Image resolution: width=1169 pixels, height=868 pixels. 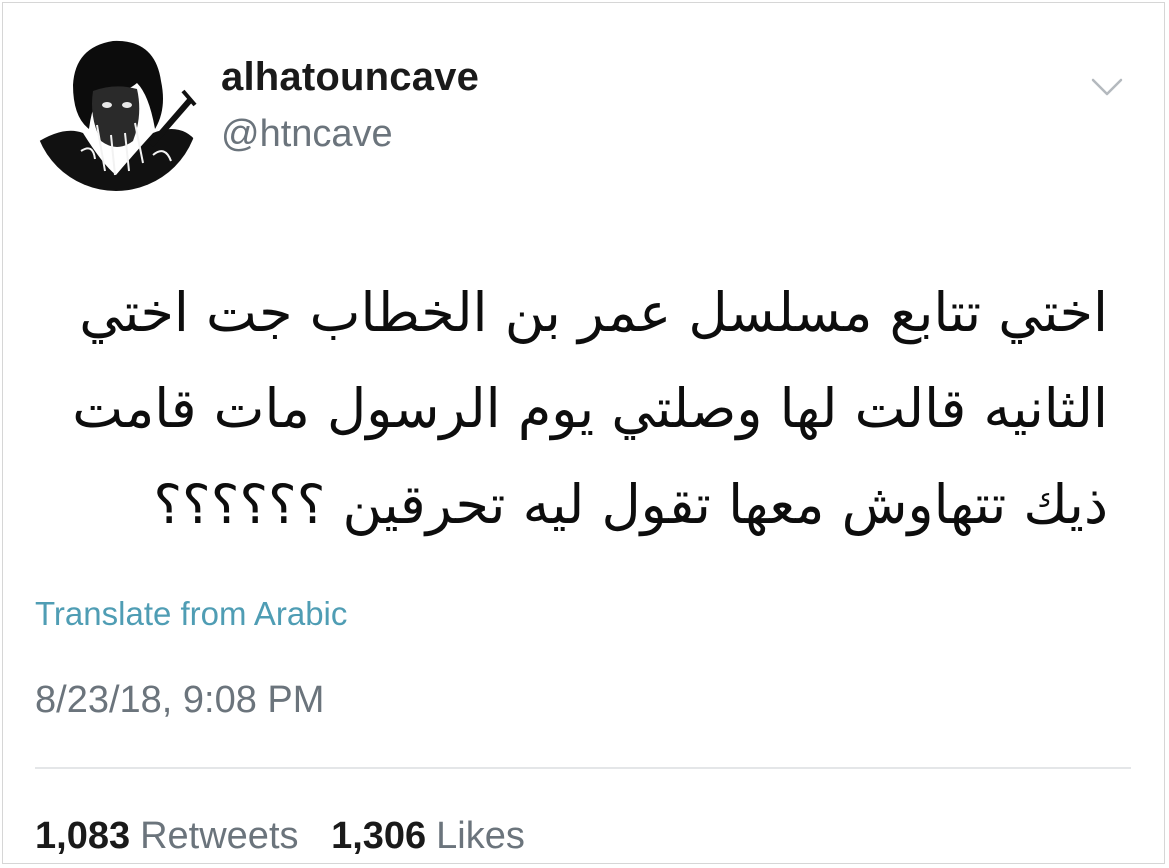 I want to click on likes-label: Likes, so click(x=480, y=836).